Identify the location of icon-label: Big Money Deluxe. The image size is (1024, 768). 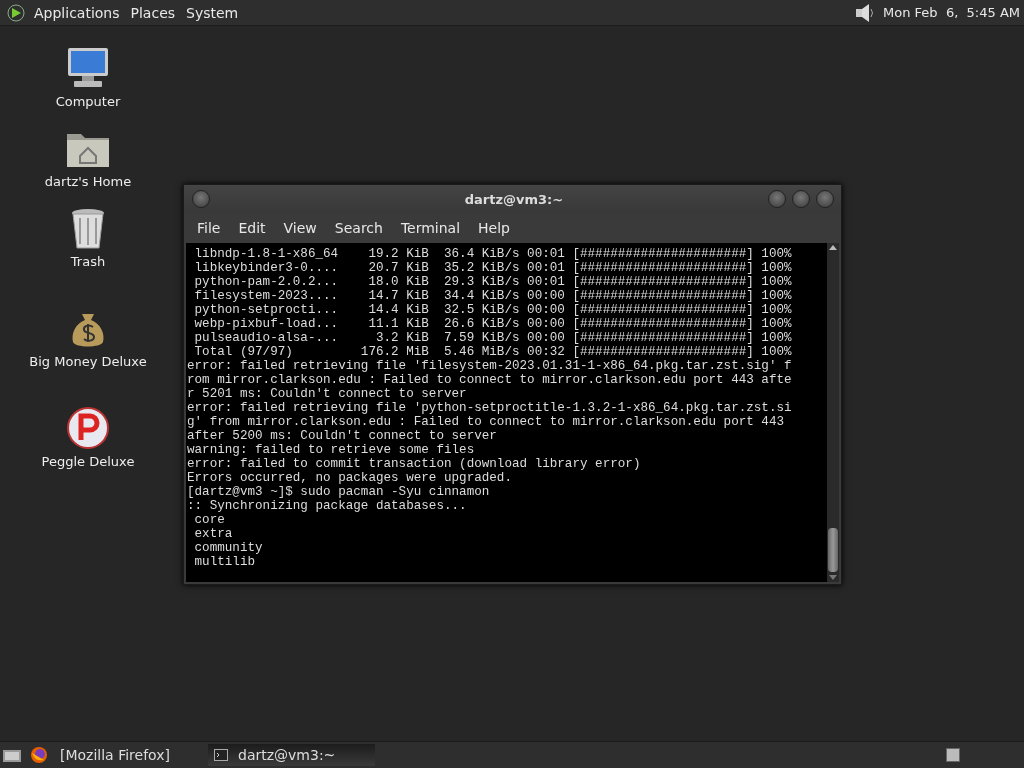
(88, 361).